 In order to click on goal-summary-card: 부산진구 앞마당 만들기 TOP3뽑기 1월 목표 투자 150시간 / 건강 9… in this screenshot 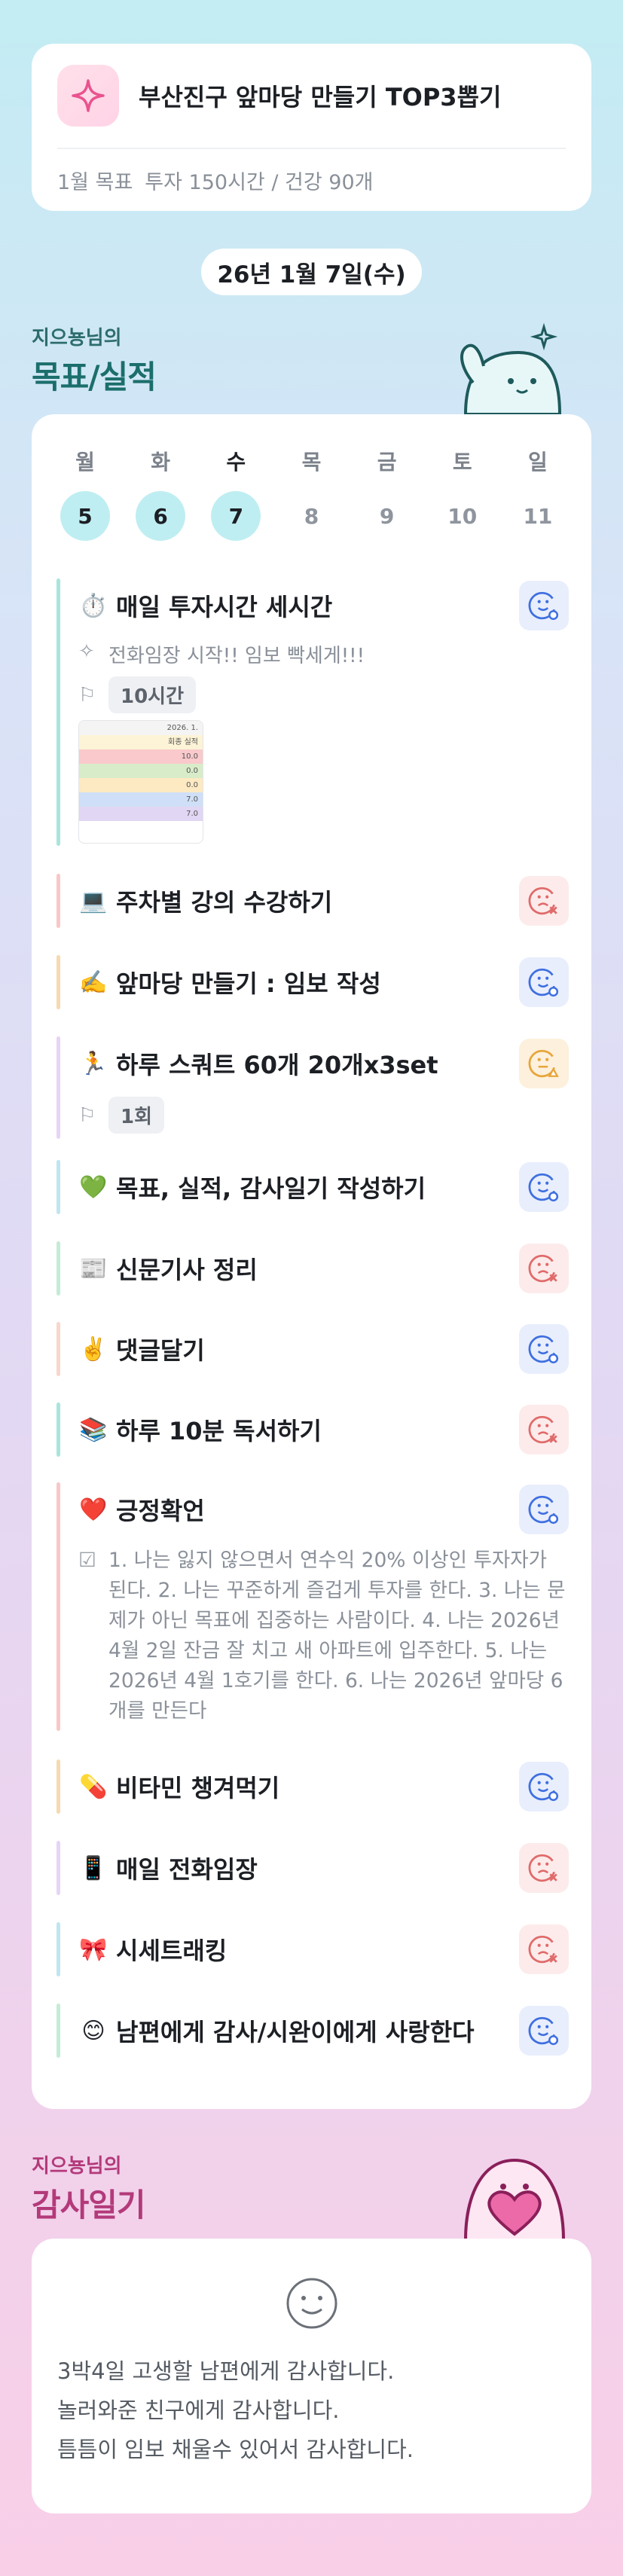, I will do `click(311, 128)`.